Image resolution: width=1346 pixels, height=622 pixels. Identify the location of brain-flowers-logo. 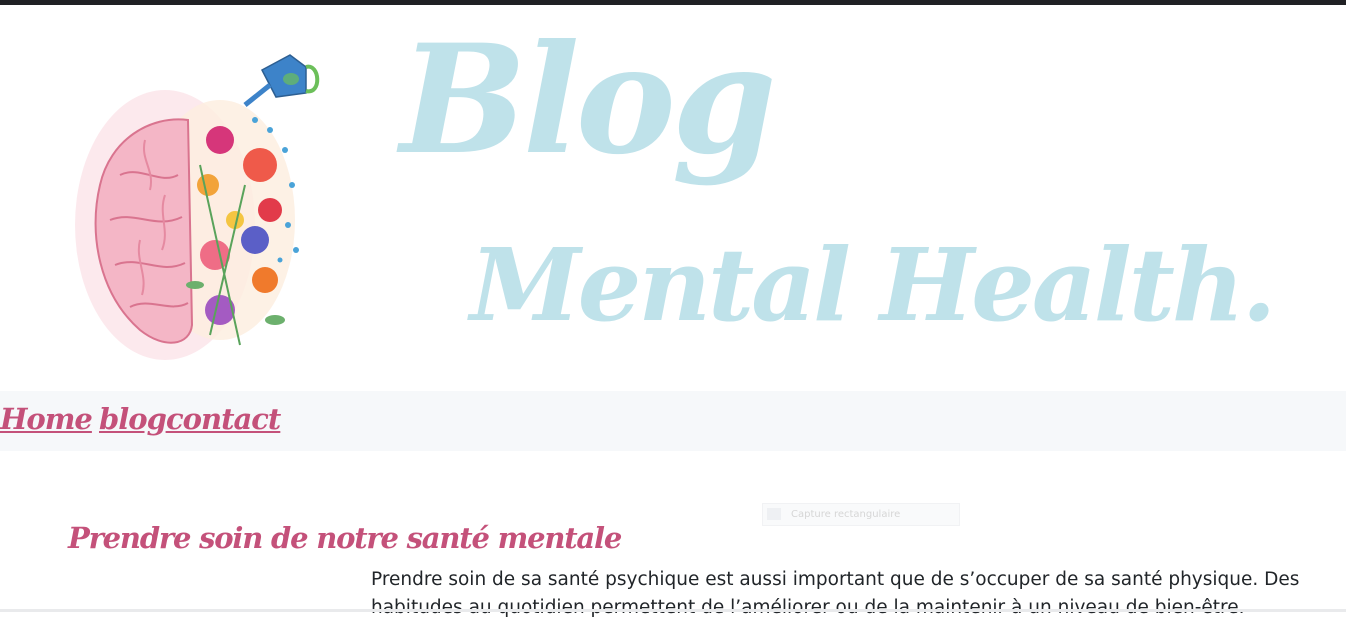
(197, 207).